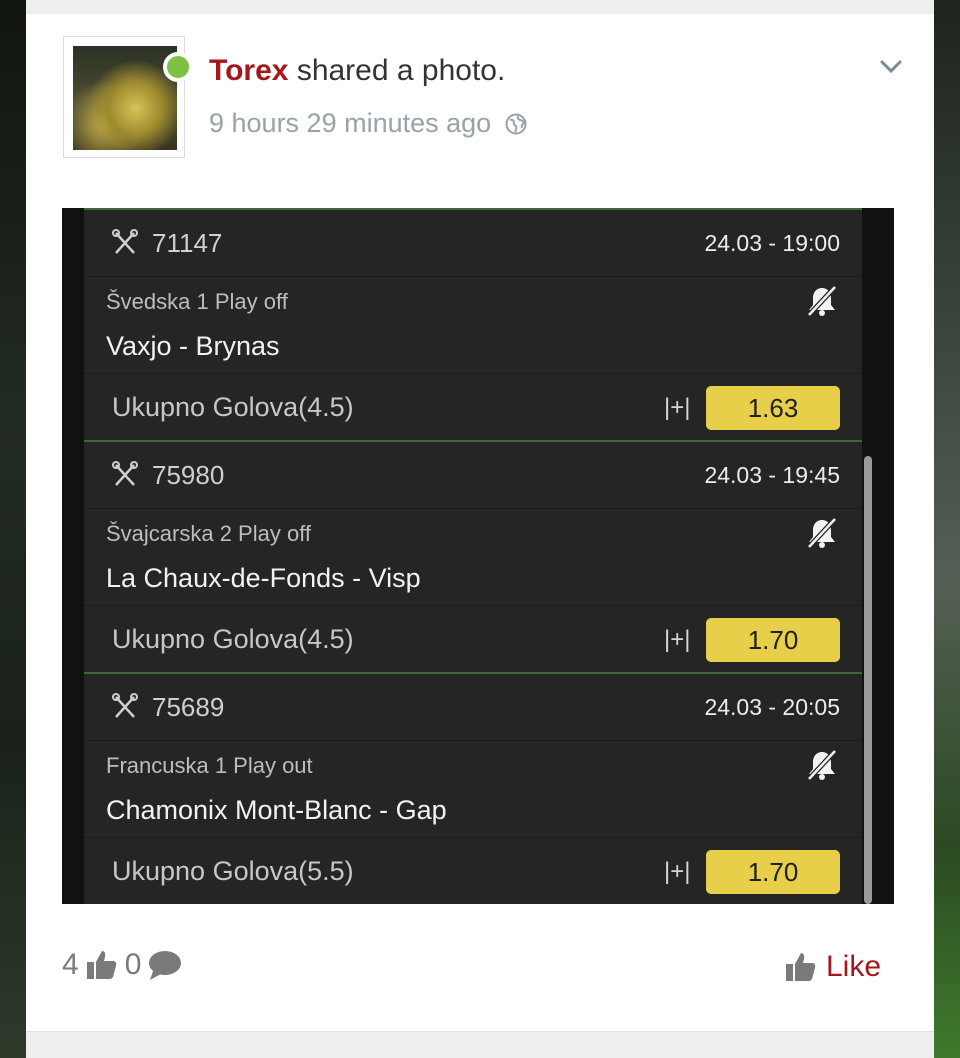  I want to click on bet-id-row: 75980 24.03 - 19:45, so click(473, 475).